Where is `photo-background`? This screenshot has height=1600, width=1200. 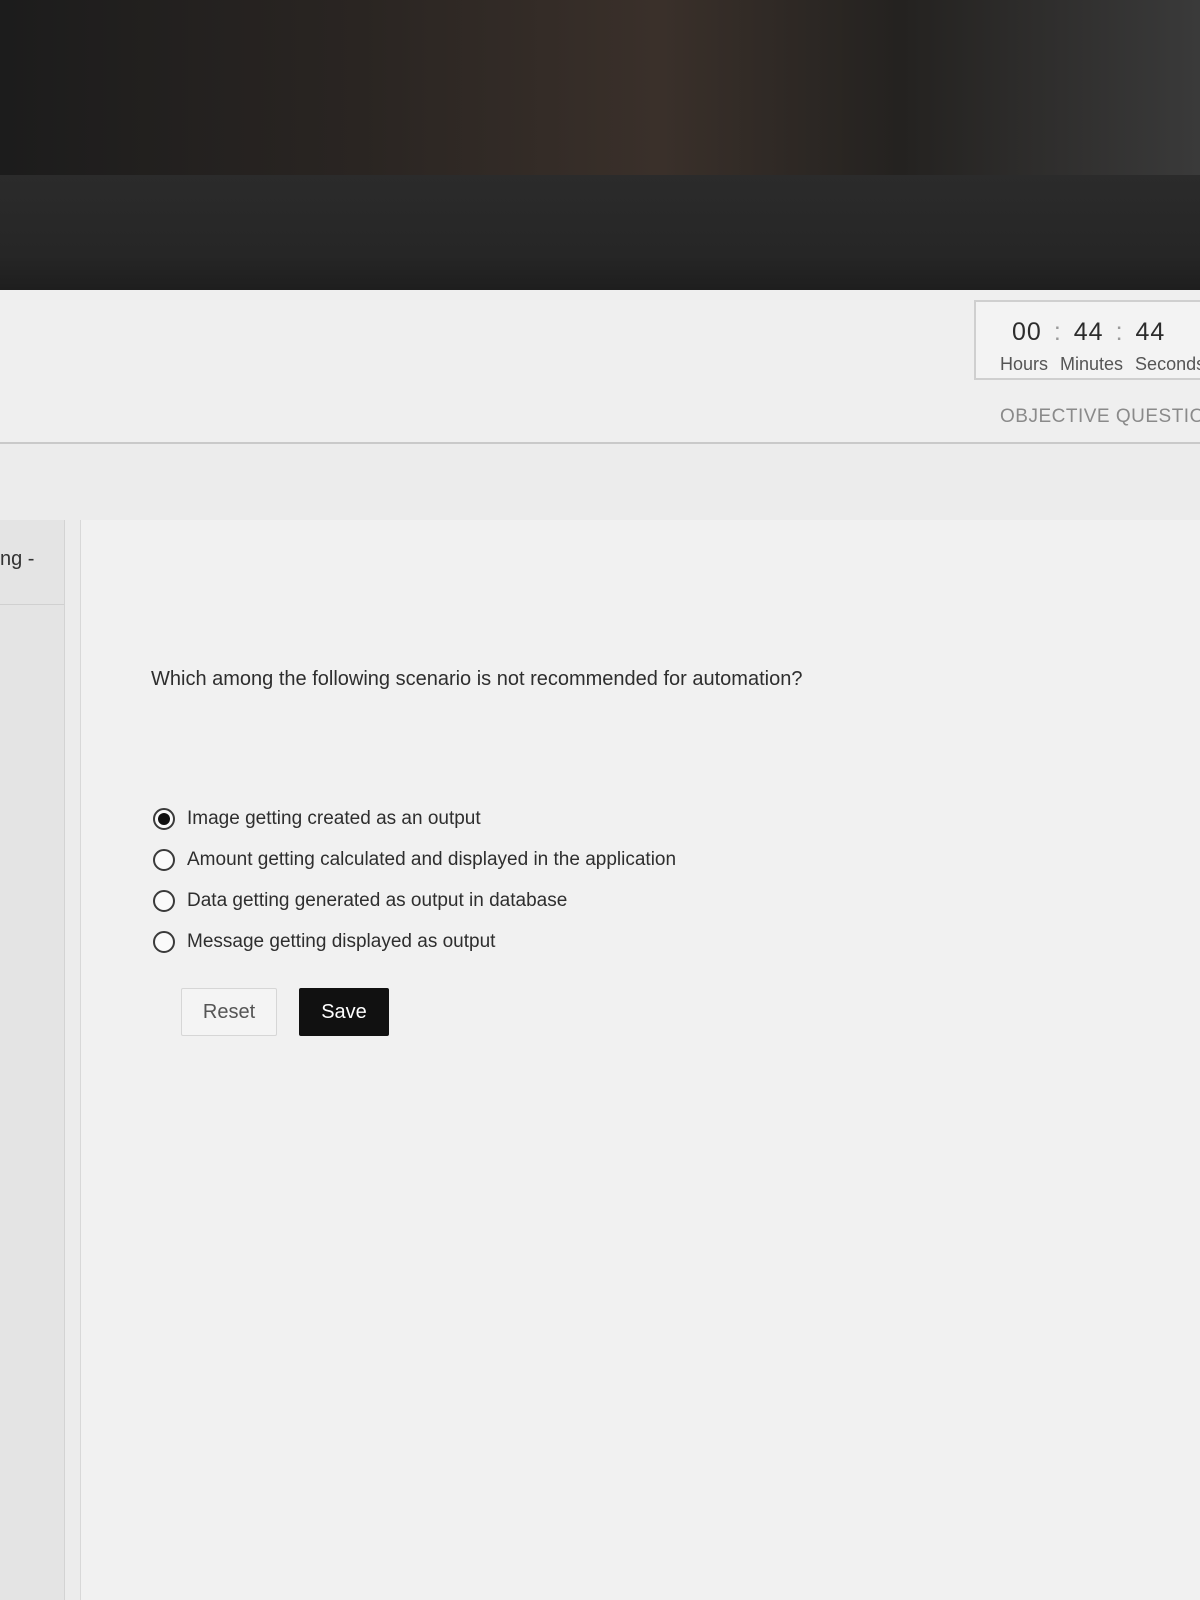 photo-background is located at coordinates (600, 87).